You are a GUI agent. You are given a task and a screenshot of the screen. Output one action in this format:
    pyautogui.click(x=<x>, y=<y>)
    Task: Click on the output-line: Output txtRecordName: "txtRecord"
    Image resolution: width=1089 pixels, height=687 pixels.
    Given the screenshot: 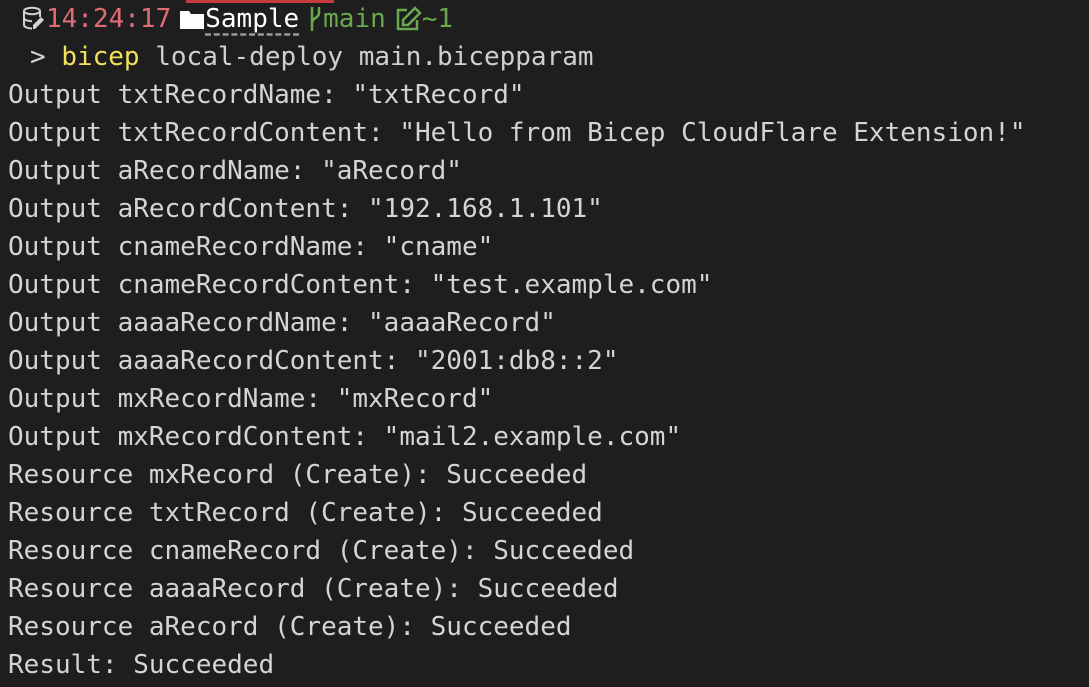 What is the action you would take?
    pyautogui.click(x=266, y=95)
    